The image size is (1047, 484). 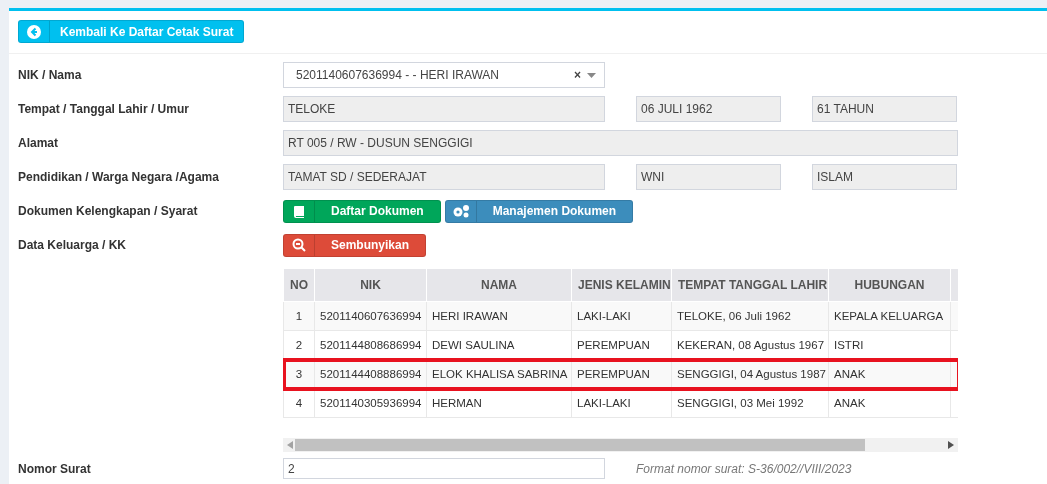 What do you see at coordinates (889, 374) in the screenshot?
I see `table-cell: ANAK` at bounding box center [889, 374].